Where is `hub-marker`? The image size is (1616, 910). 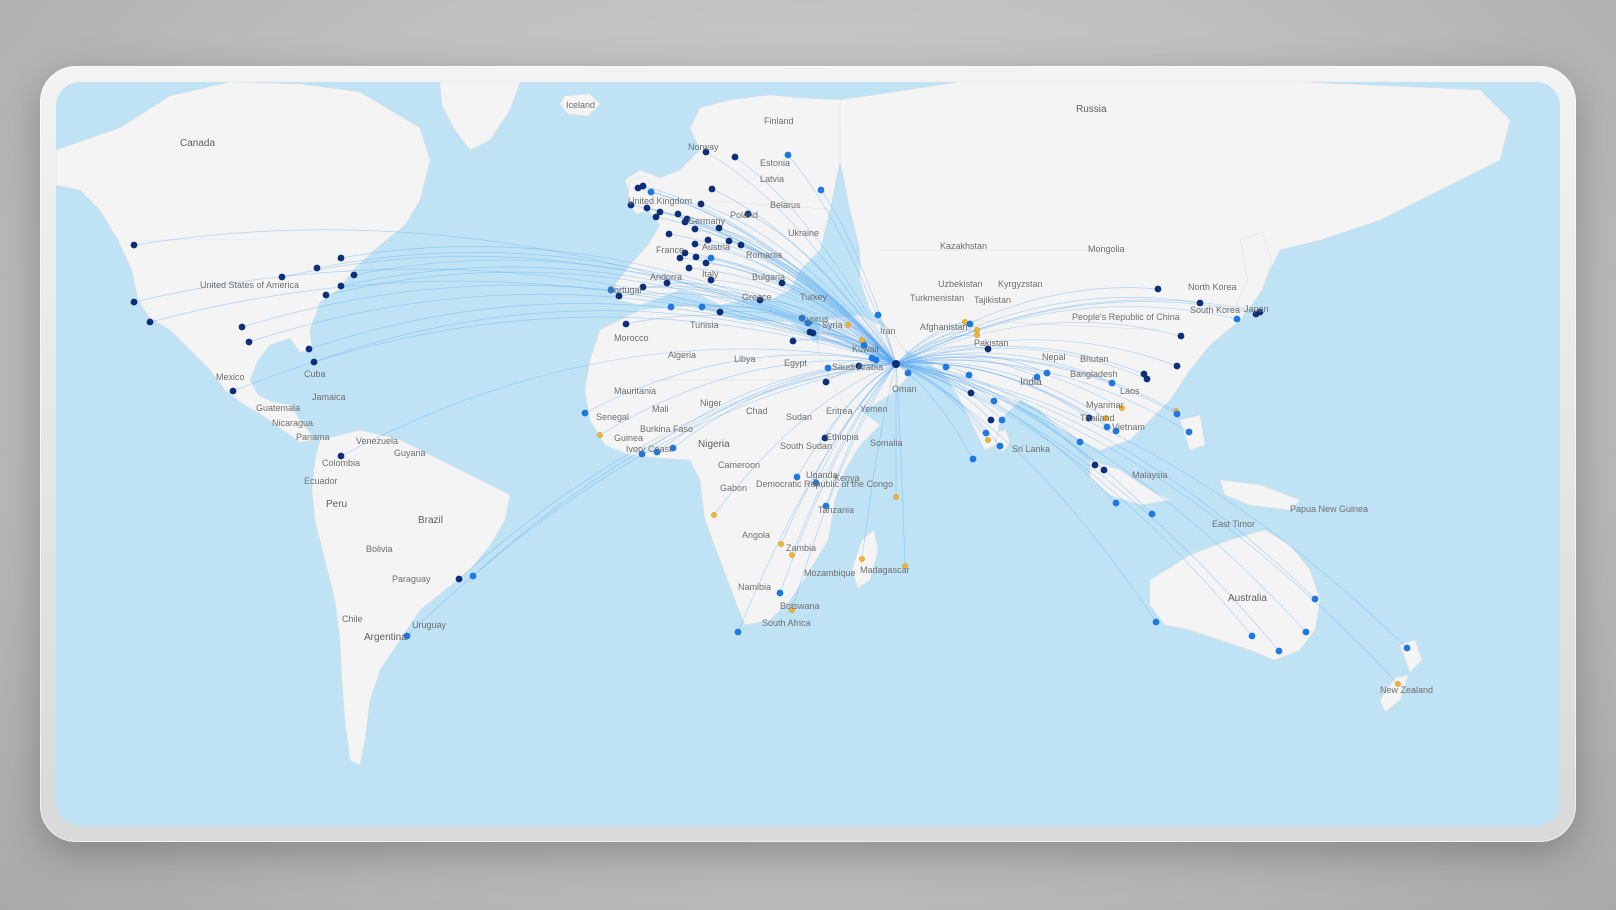
hub-marker is located at coordinates (896, 364).